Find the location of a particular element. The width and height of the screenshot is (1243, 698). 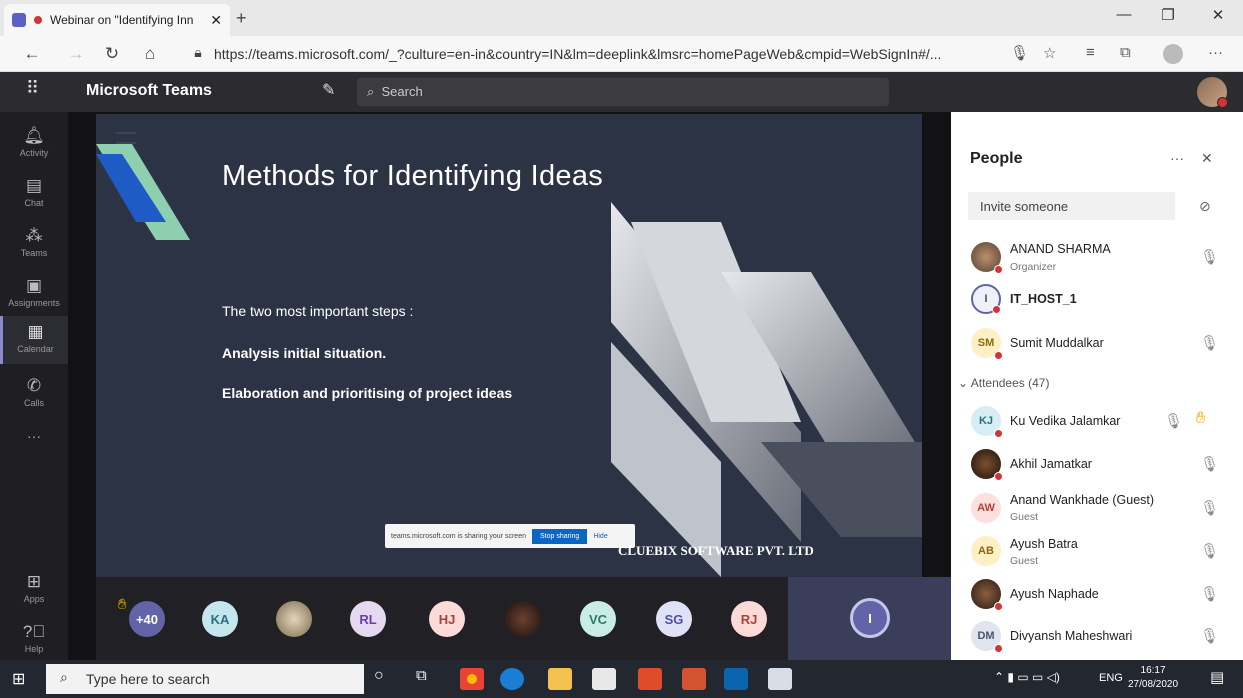

rail-item-apps: ⊞ Apps is located at coordinates (34, 590).